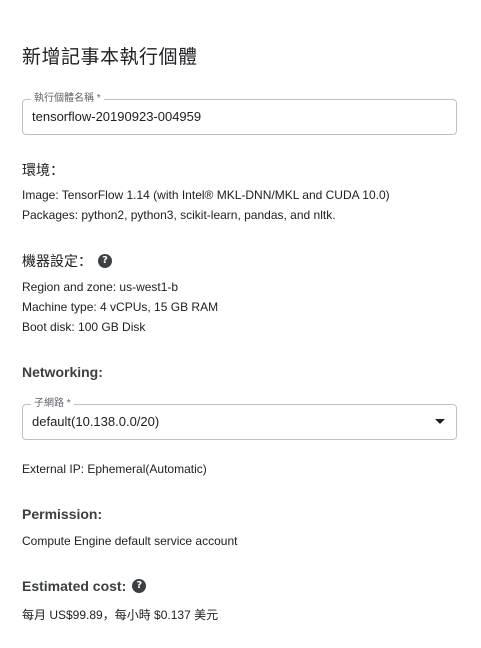  I want to click on subnet-selected-value: default(10.138.0.0/20), so click(96, 421).